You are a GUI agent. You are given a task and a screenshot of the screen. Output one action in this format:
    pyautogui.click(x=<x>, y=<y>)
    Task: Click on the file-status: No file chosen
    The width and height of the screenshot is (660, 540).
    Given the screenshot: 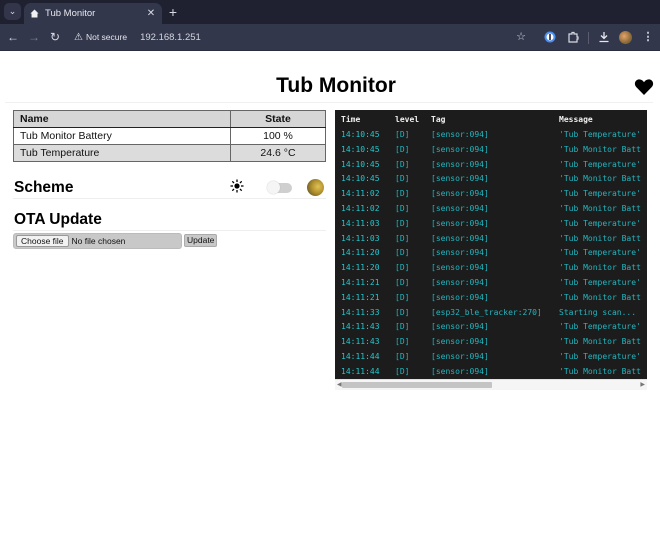 What is the action you would take?
    pyautogui.click(x=98, y=241)
    